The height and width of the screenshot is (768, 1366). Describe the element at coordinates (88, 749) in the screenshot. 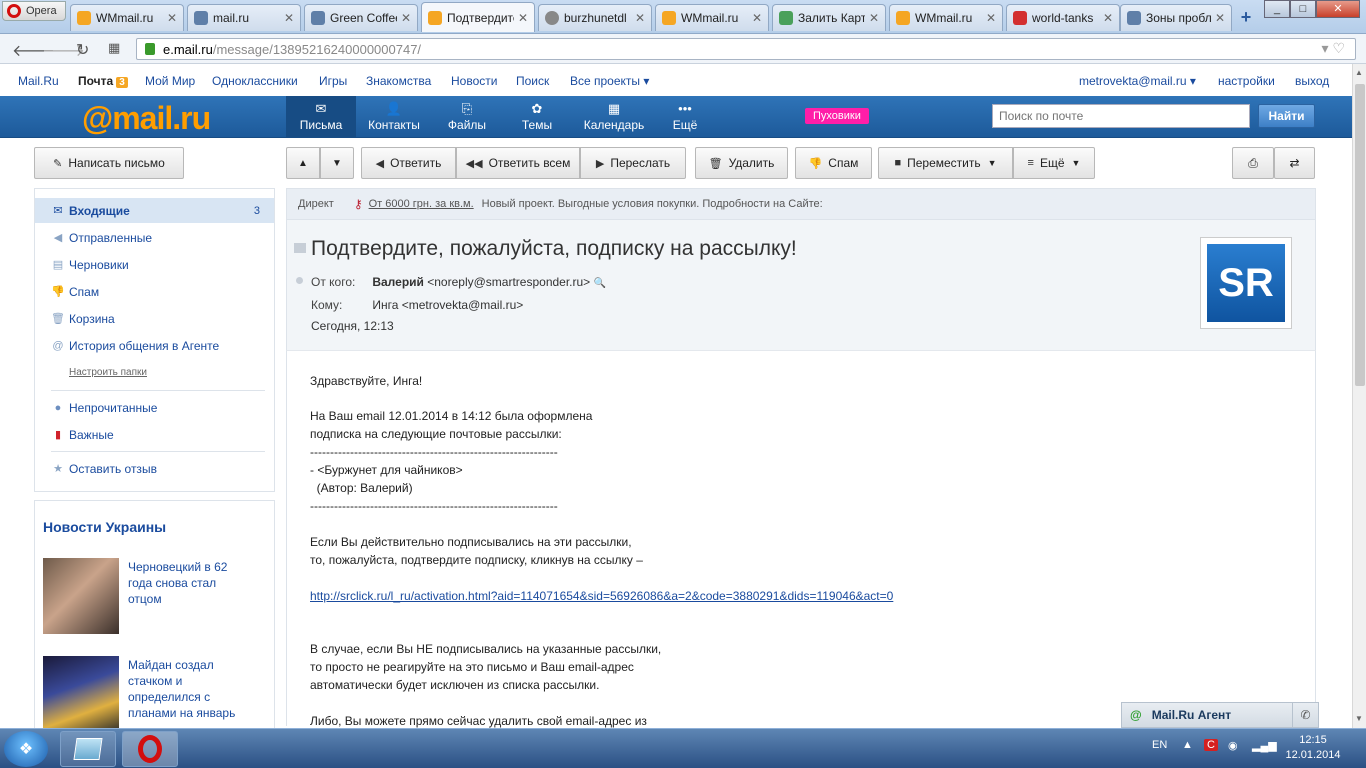

I see `taskbar-explorer` at that location.